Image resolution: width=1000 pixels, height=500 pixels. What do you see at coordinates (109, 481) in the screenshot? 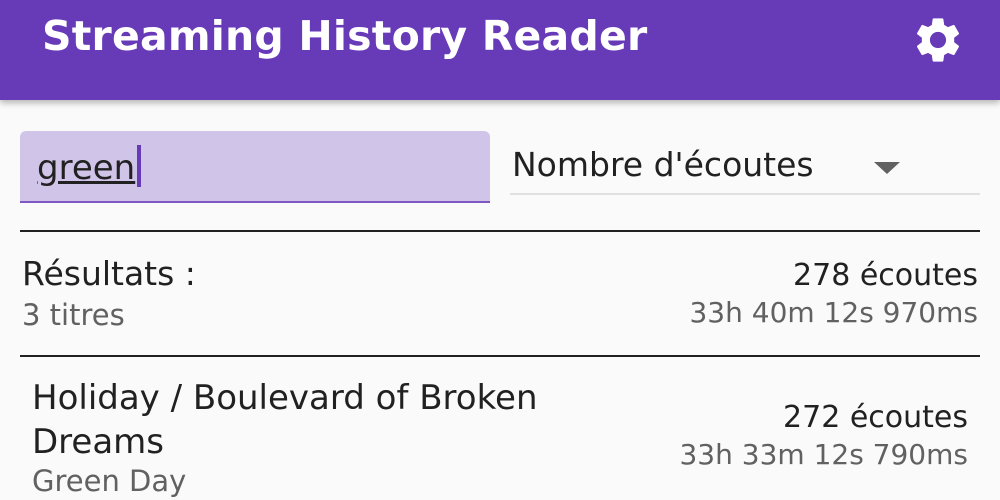
I see `track-artist: Green Day` at bounding box center [109, 481].